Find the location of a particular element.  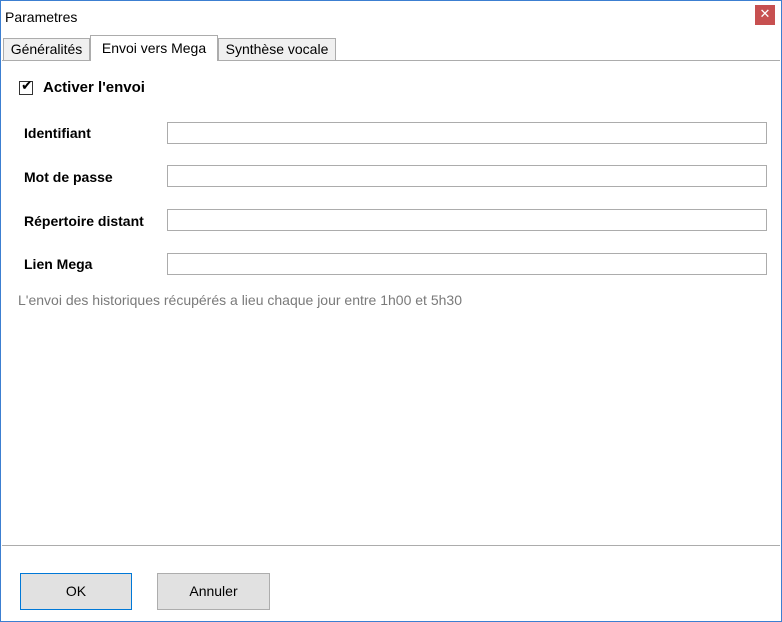

enable-sending-checkbox: ✔ is located at coordinates (26, 86).